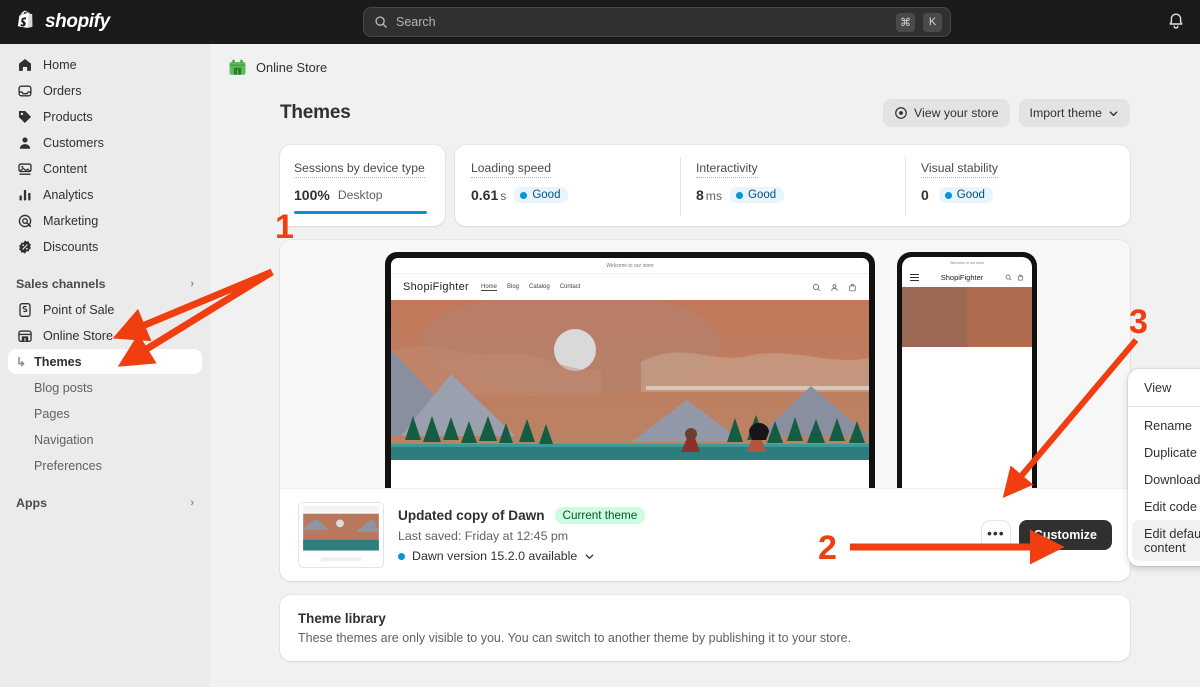  Describe the element at coordinates (1074, 113) in the screenshot. I see `import-theme-button: Import theme` at that location.